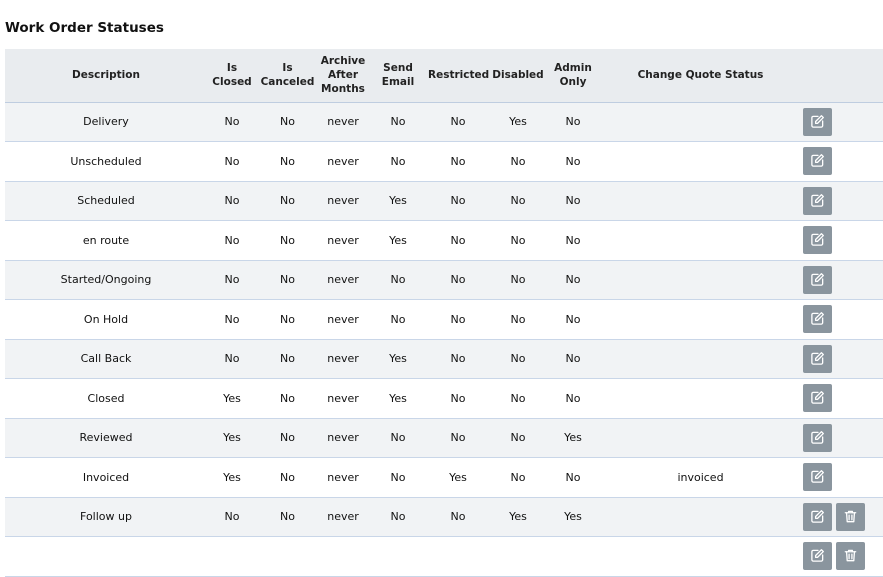 The height and width of the screenshot is (577, 883). Describe the element at coordinates (106, 517) in the screenshot. I see `cell-description: Follow up` at that location.